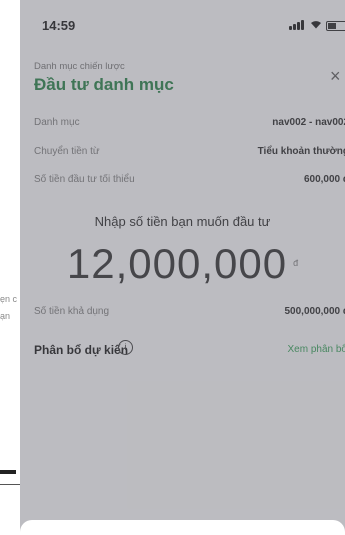 The image size is (345, 535). I want to click on background-text-fragment: ẹn c, so click(9, 299).